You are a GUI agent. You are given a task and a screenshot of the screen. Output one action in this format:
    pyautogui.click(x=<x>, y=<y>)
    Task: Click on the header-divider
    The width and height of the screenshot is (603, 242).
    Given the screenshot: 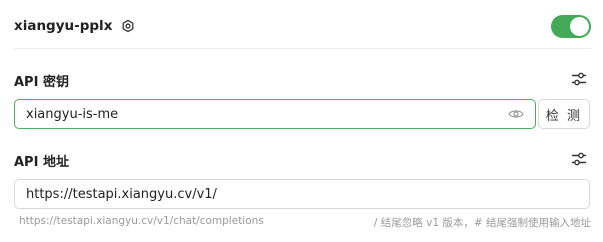 What is the action you would take?
    pyautogui.click(x=302, y=48)
    